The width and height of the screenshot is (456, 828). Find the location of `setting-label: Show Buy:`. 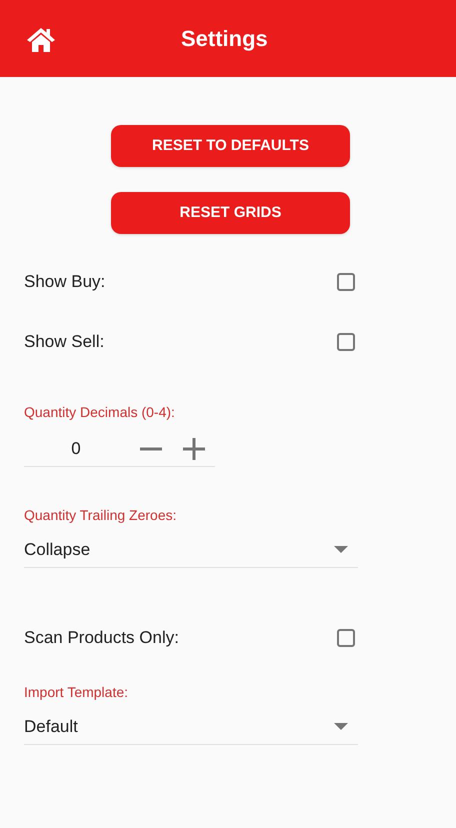

setting-label: Show Buy: is located at coordinates (65, 282).